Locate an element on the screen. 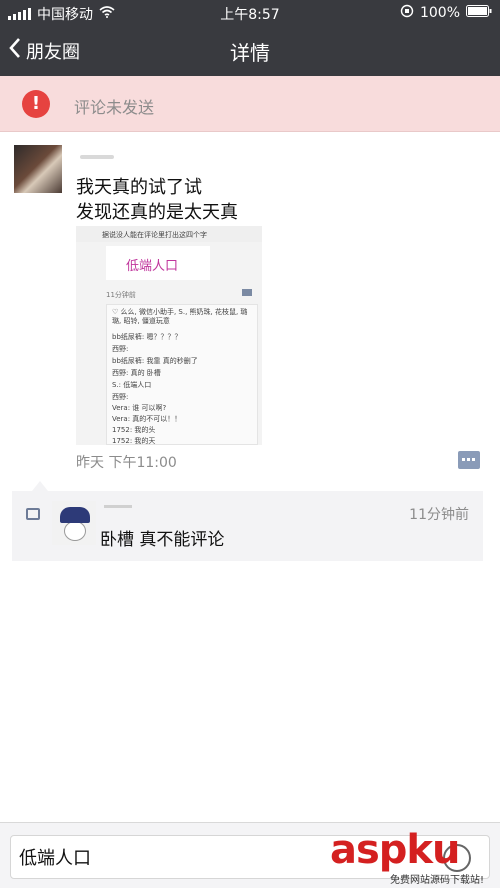 The height and width of the screenshot is (888, 500). image-comment-line: bb纸尿裤: 我靠 真的秒删了 is located at coordinates (155, 361).